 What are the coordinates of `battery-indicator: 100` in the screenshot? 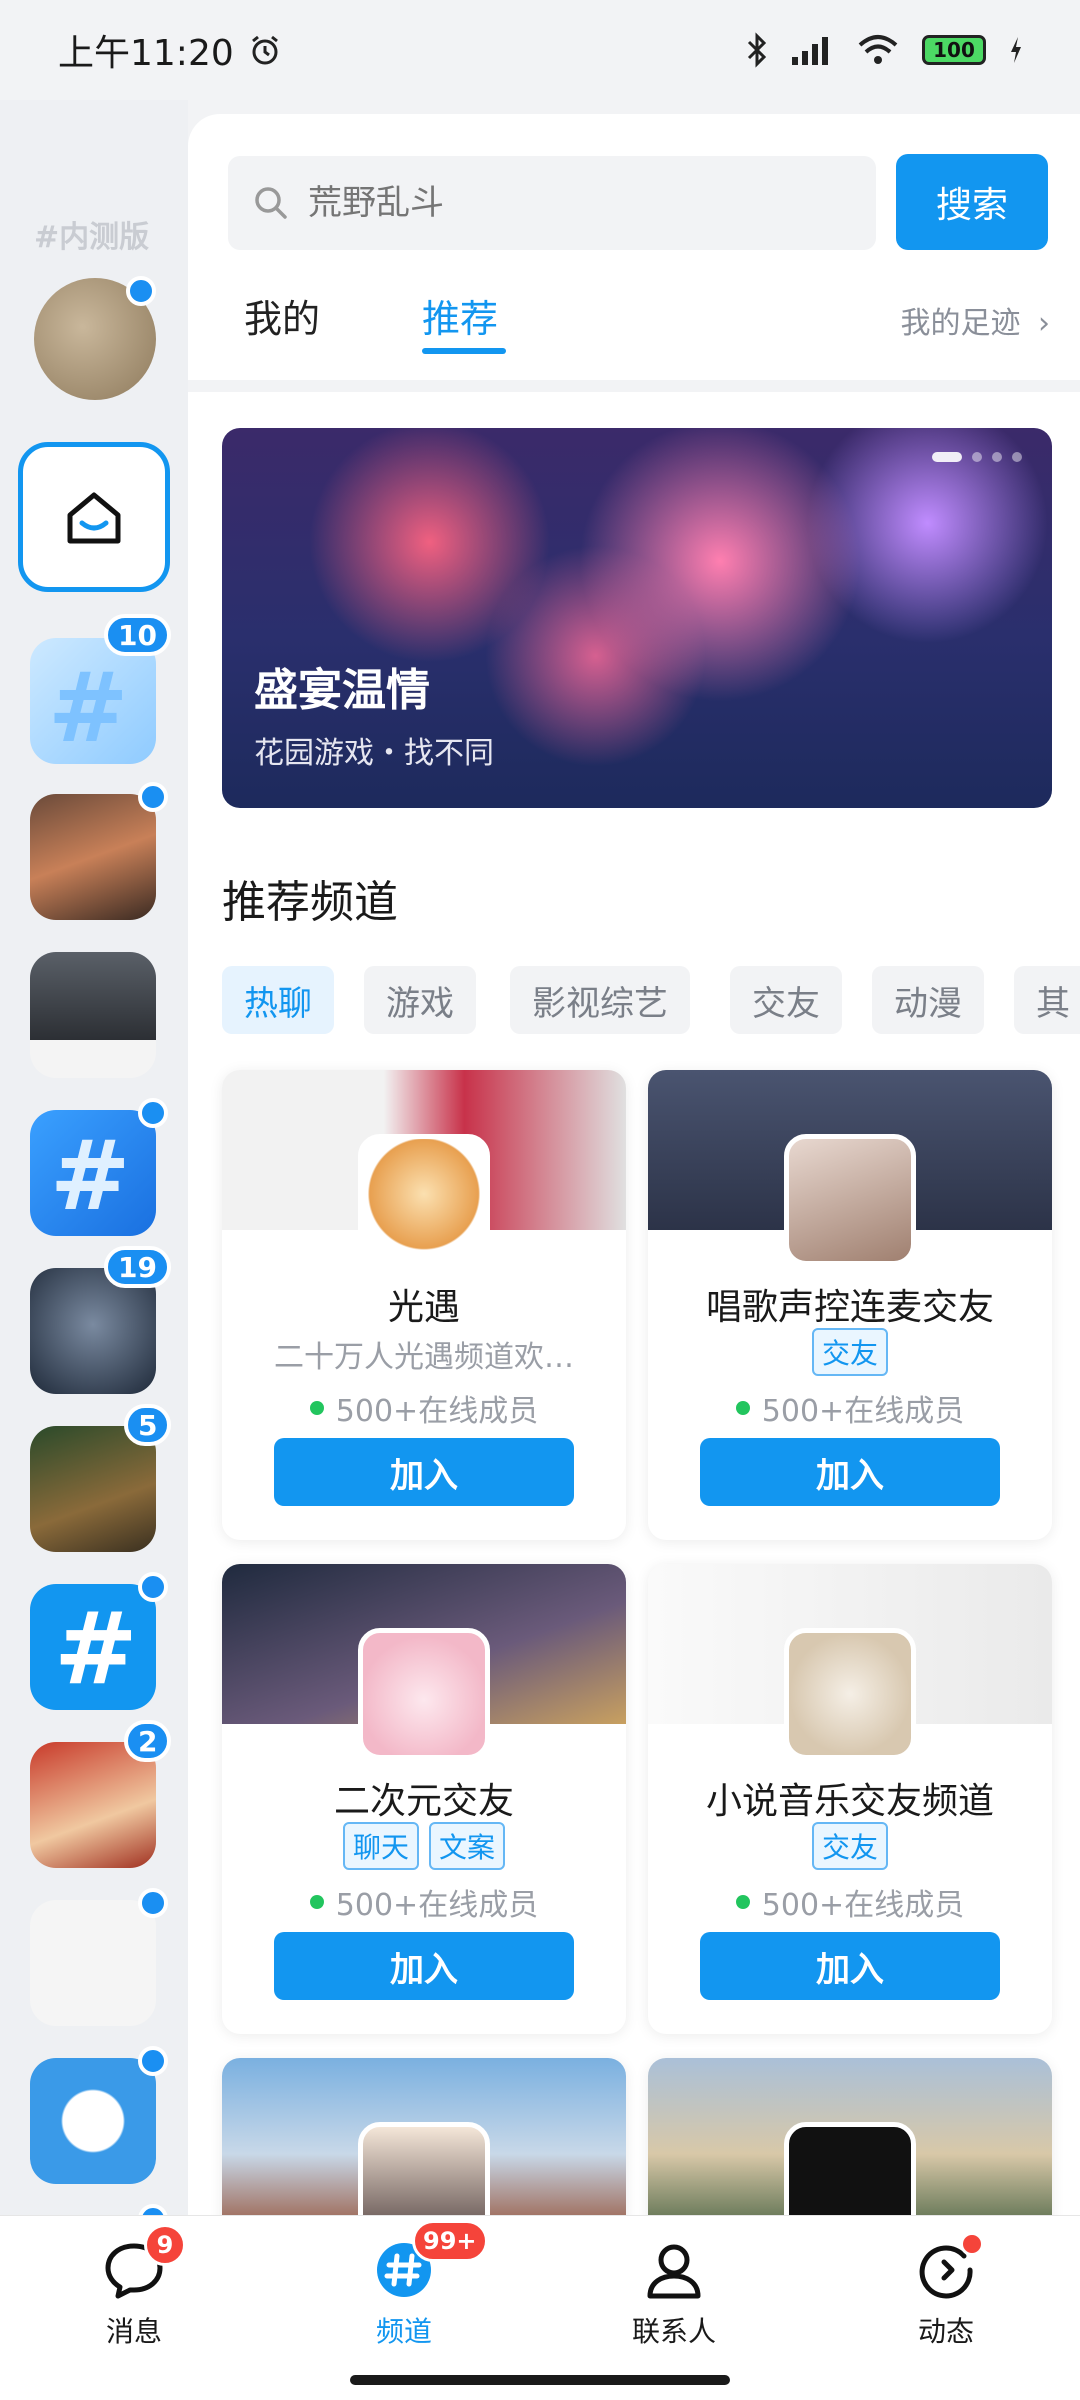 It's located at (954, 50).